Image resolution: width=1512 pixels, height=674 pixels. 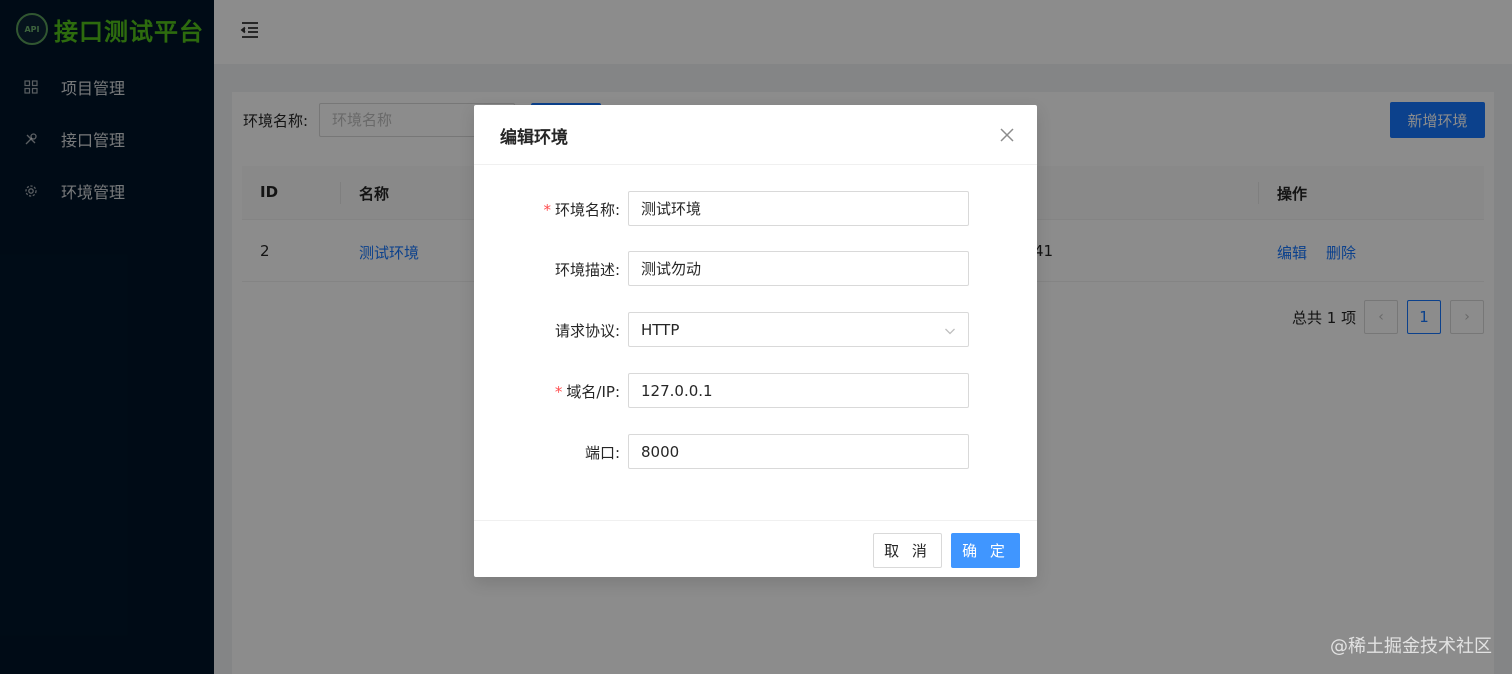 I want to click on form-row-name: * 环境名称:, so click(x=755, y=209).